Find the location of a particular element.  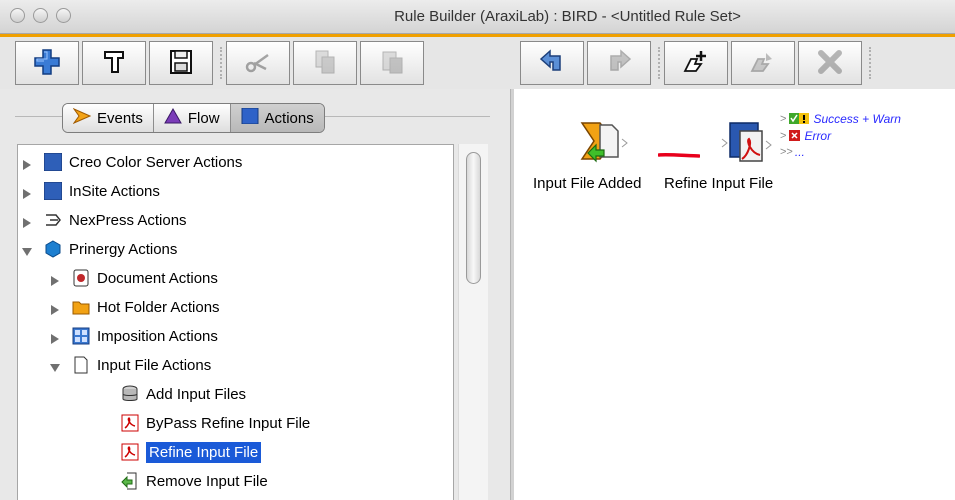

copy-button is located at coordinates (325, 63).